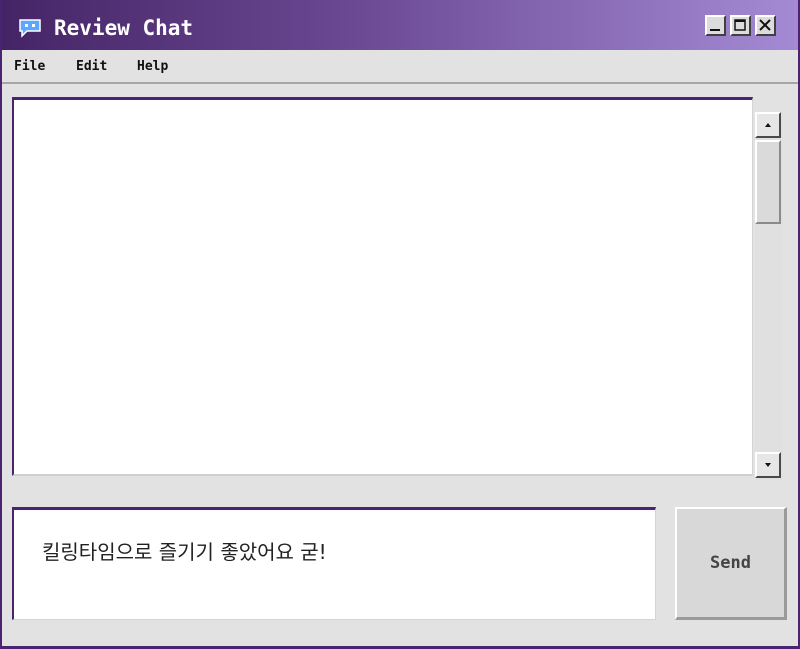 The image size is (800, 649). What do you see at coordinates (334, 563) in the screenshot?
I see `message-input: 킬링타임으로 즐기기 좋았어요 굳!` at bounding box center [334, 563].